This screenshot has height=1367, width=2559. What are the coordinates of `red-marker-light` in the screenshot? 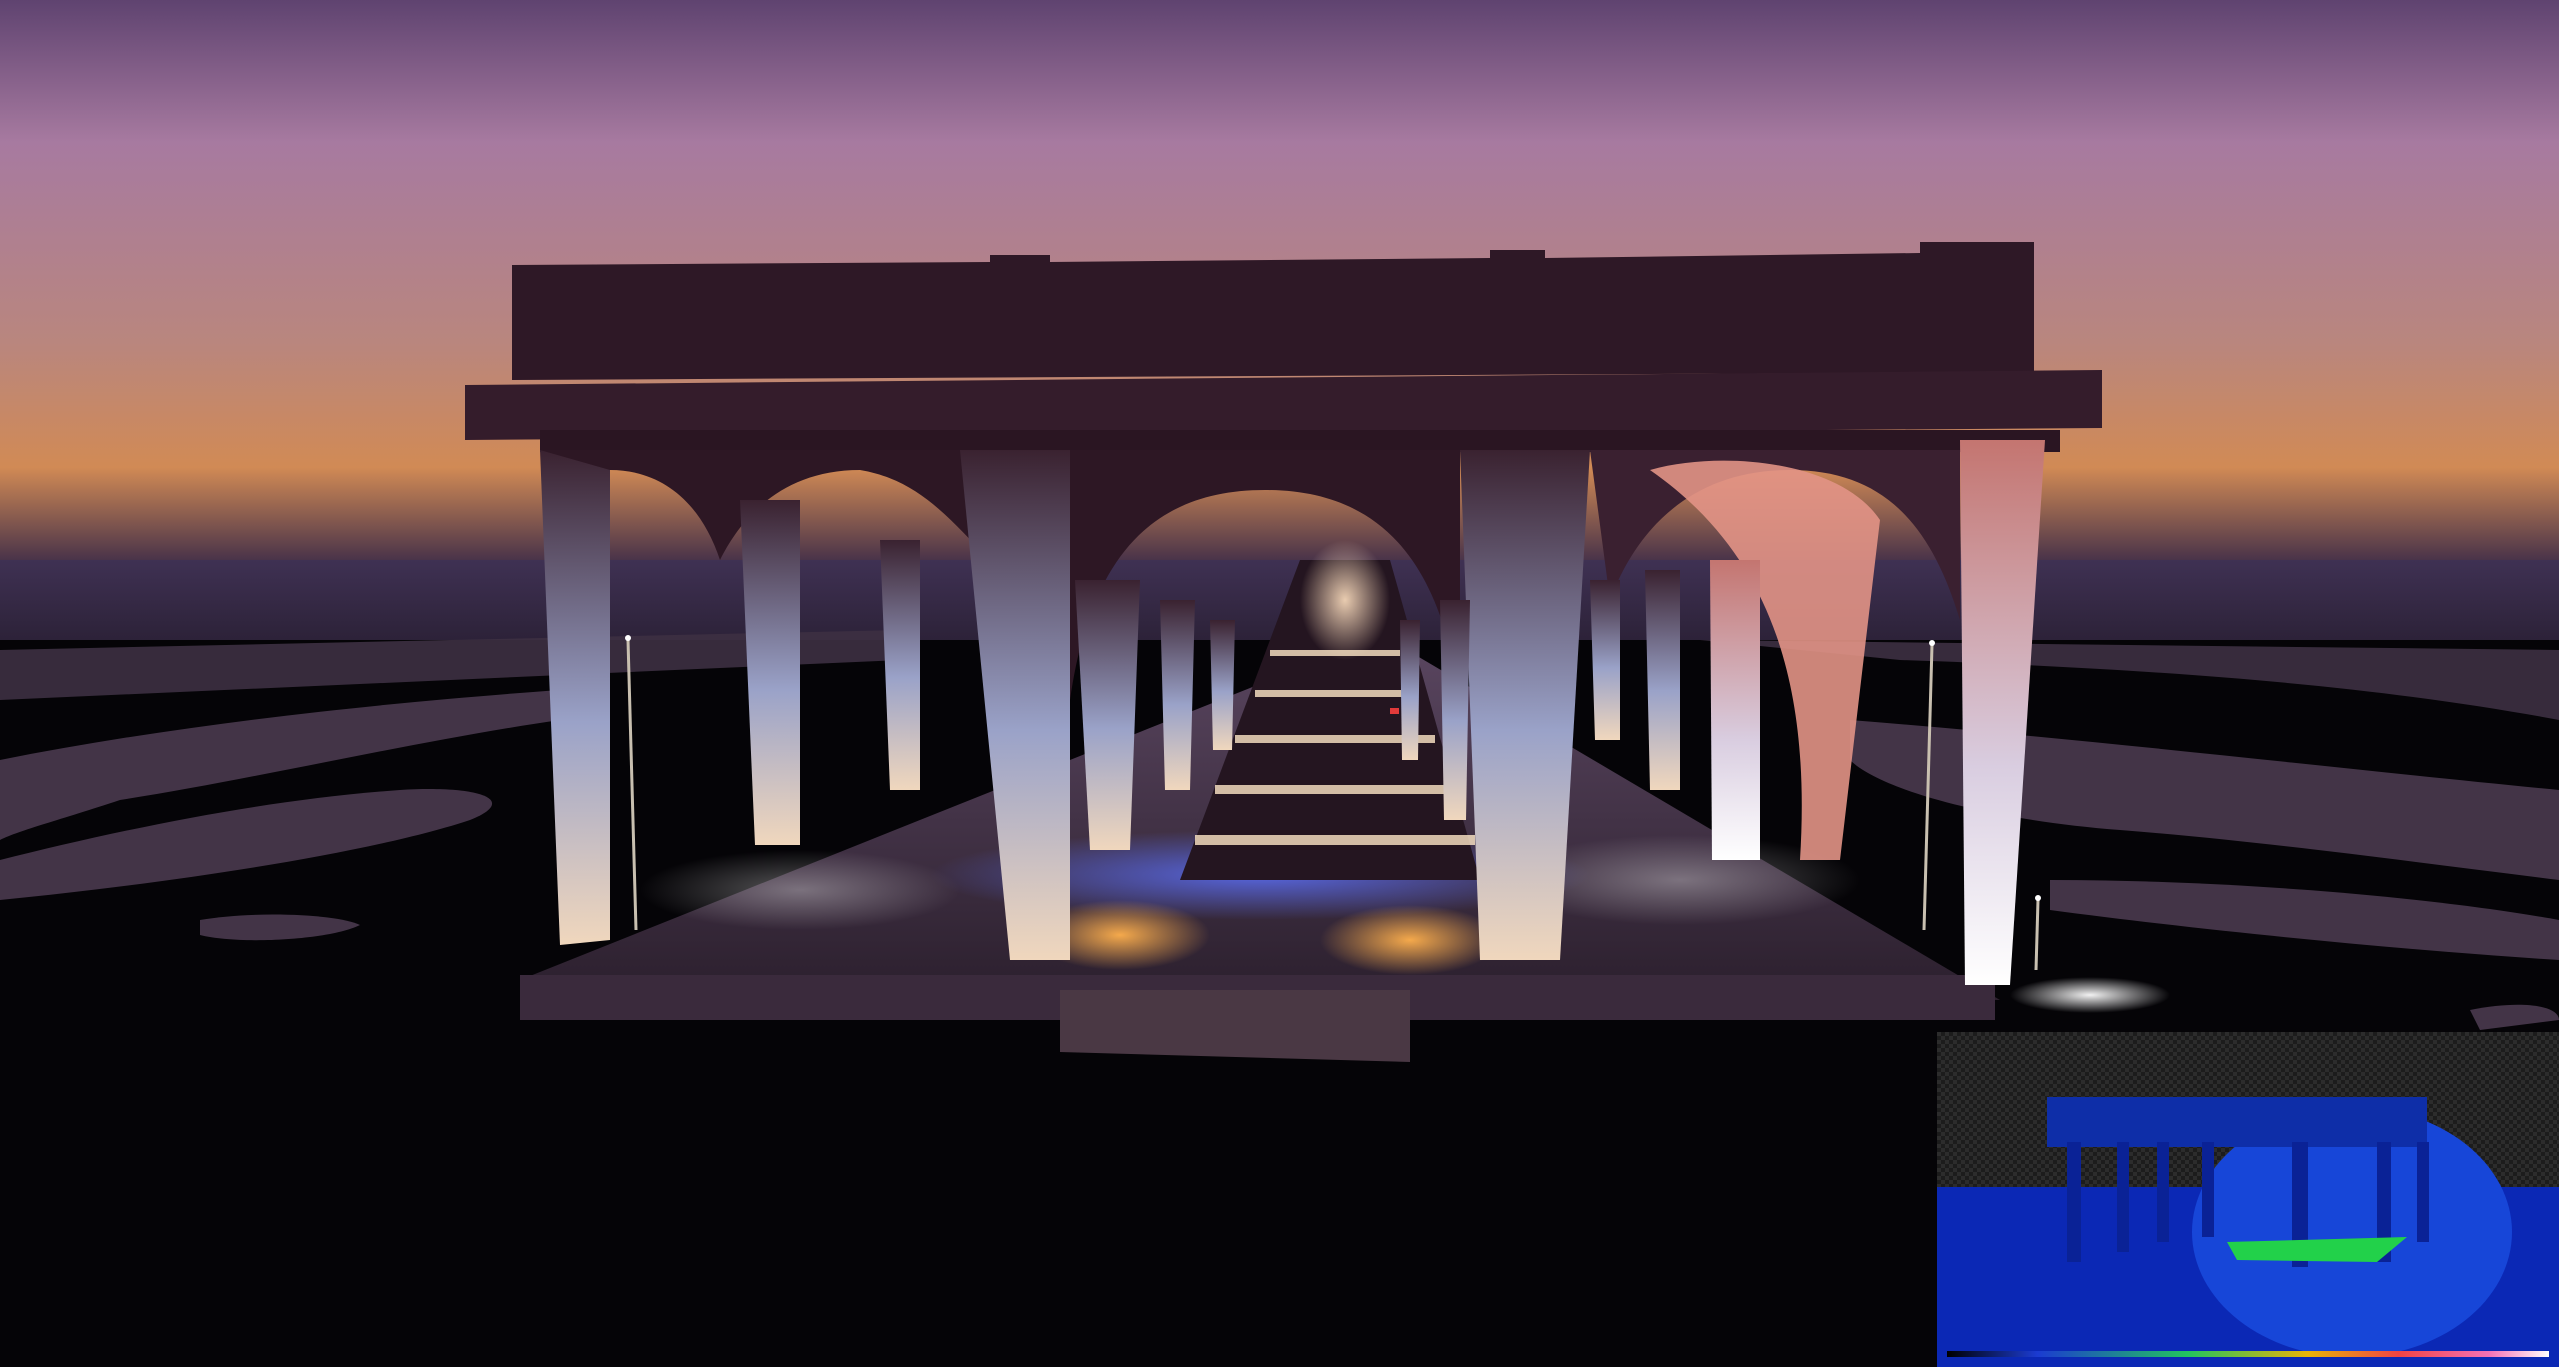 It's located at (1394, 711).